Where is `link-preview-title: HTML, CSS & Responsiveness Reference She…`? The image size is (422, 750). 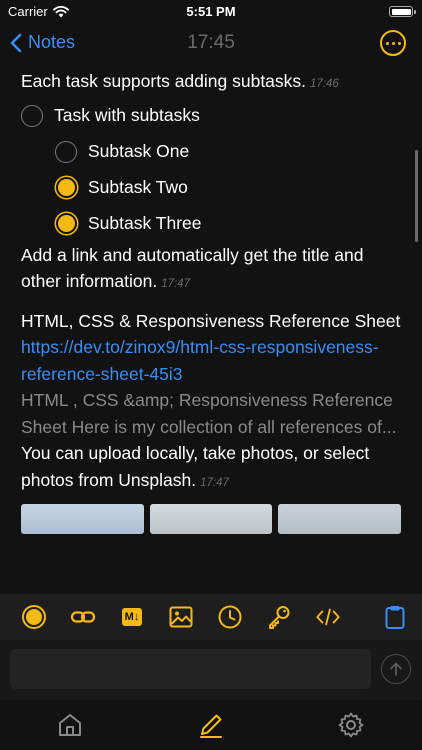
link-preview-title: HTML, CSS & Responsiveness Reference She… is located at coordinates (211, 320).